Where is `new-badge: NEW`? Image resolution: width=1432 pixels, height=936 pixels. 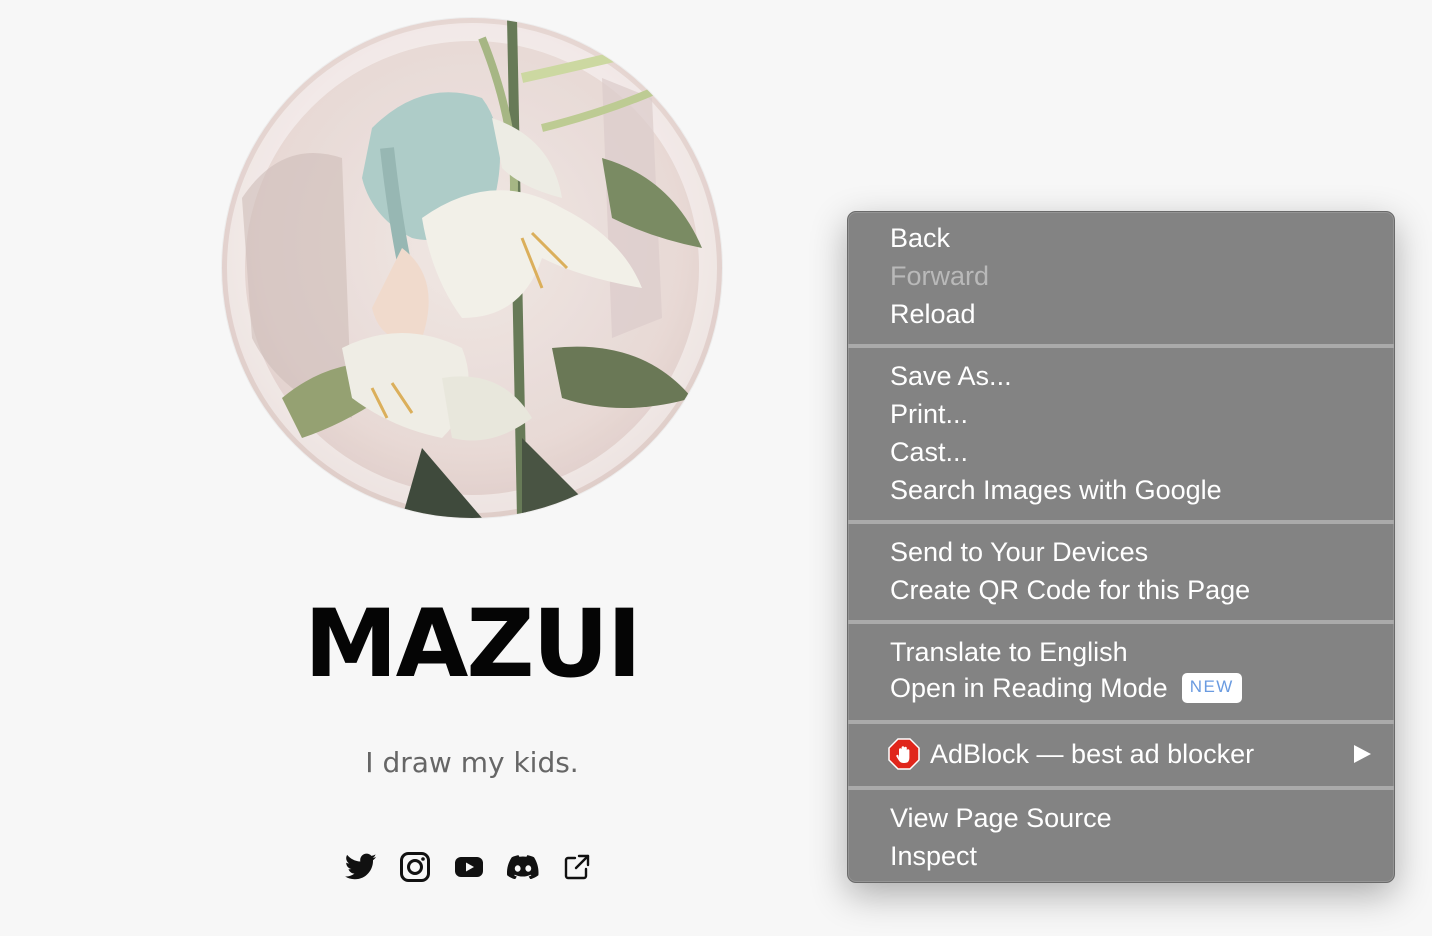
new-badge: NEW is located at coordinates (1211, 687).